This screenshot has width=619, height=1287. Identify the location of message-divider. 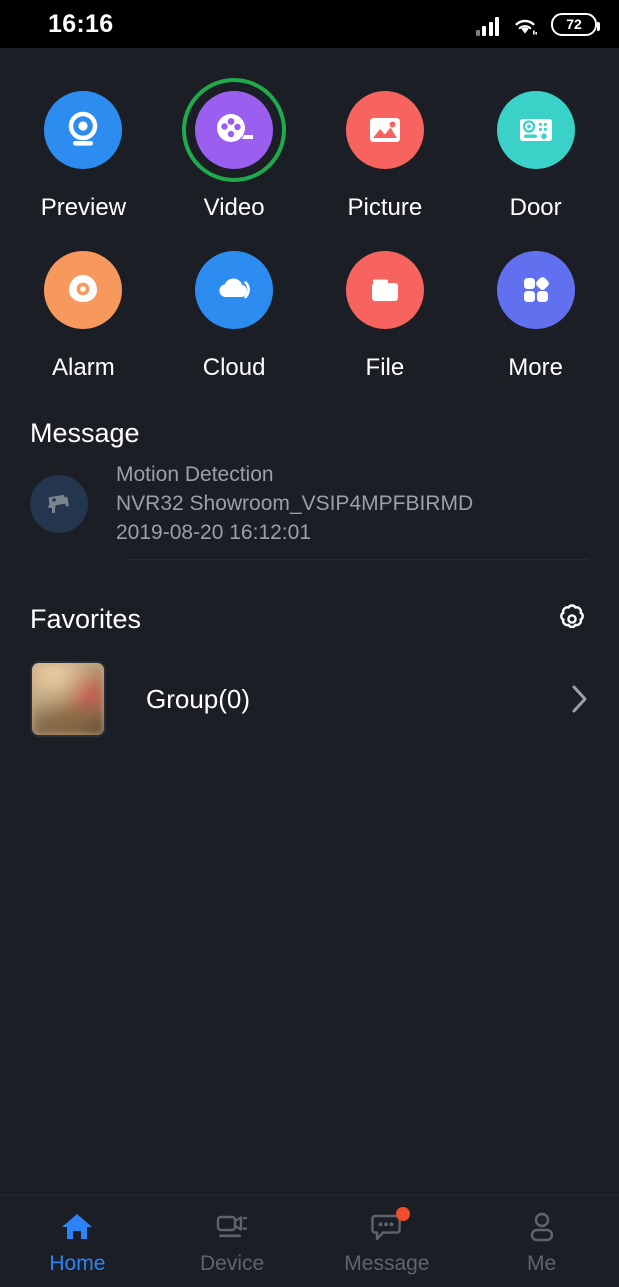
(358, 559).